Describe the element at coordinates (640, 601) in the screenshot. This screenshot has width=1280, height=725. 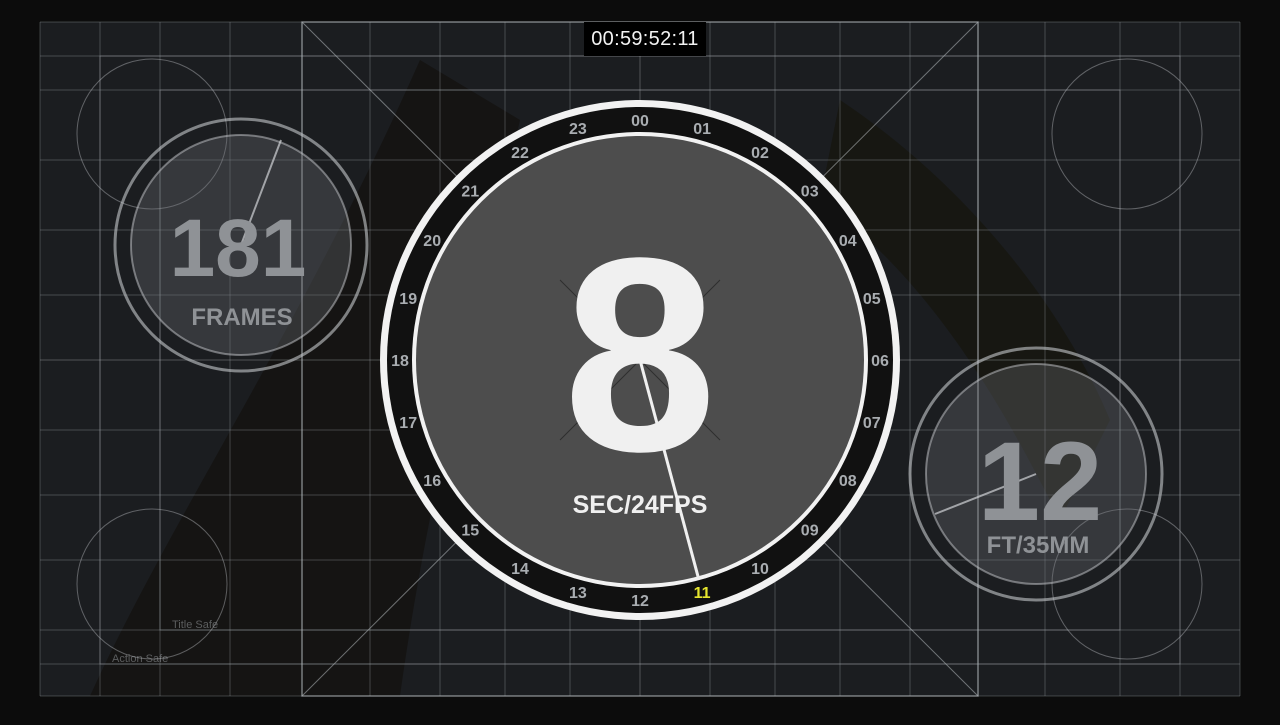
I see `dial-label-12: 12` at that location.